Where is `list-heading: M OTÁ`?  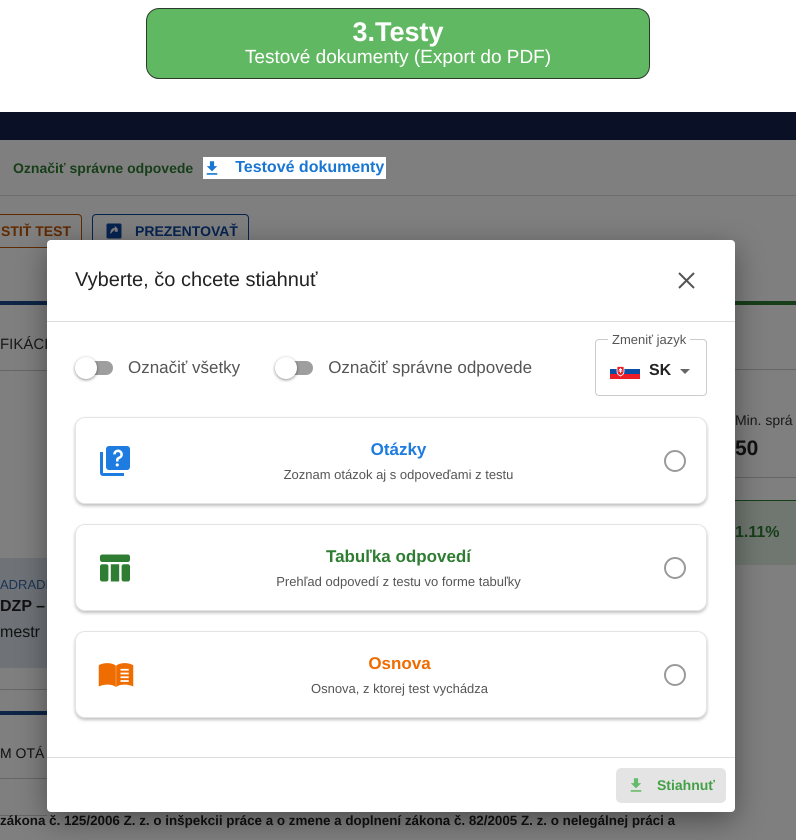 list-heading: M OTÁ is located at coordinates (23, 753).